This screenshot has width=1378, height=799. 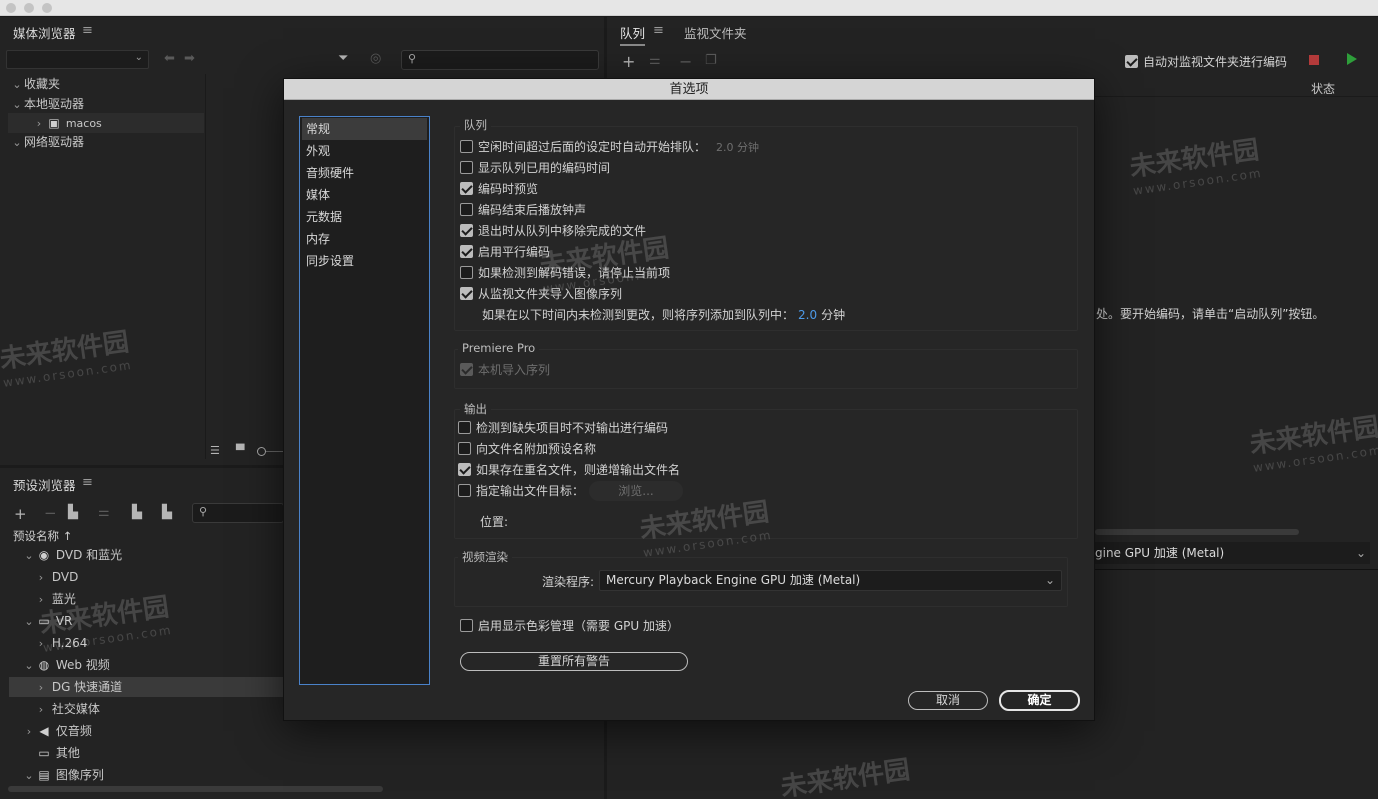 What do you see at coordinates (47, 8) in the screenshot?
I see `zoom-window-button` at bounding box center [47, 8].